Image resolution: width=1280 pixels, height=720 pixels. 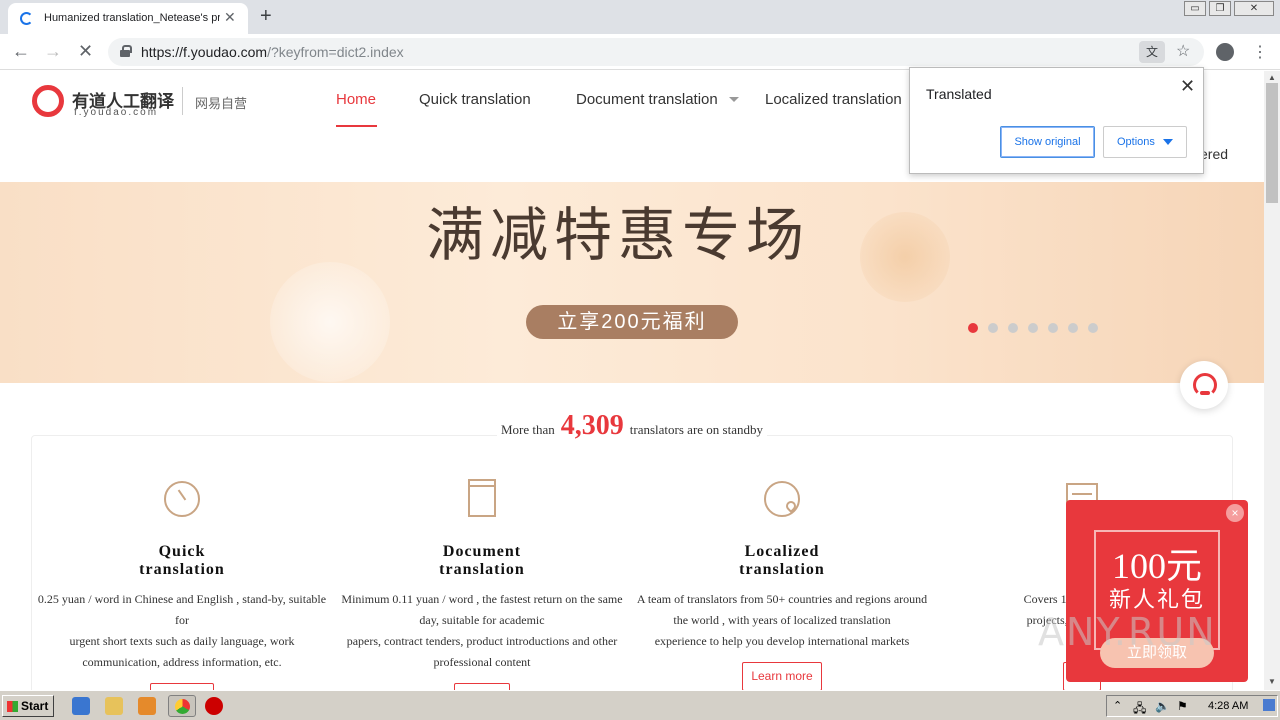 I want to click on self-run-label: 网易自营, so click(x=221, y=103).